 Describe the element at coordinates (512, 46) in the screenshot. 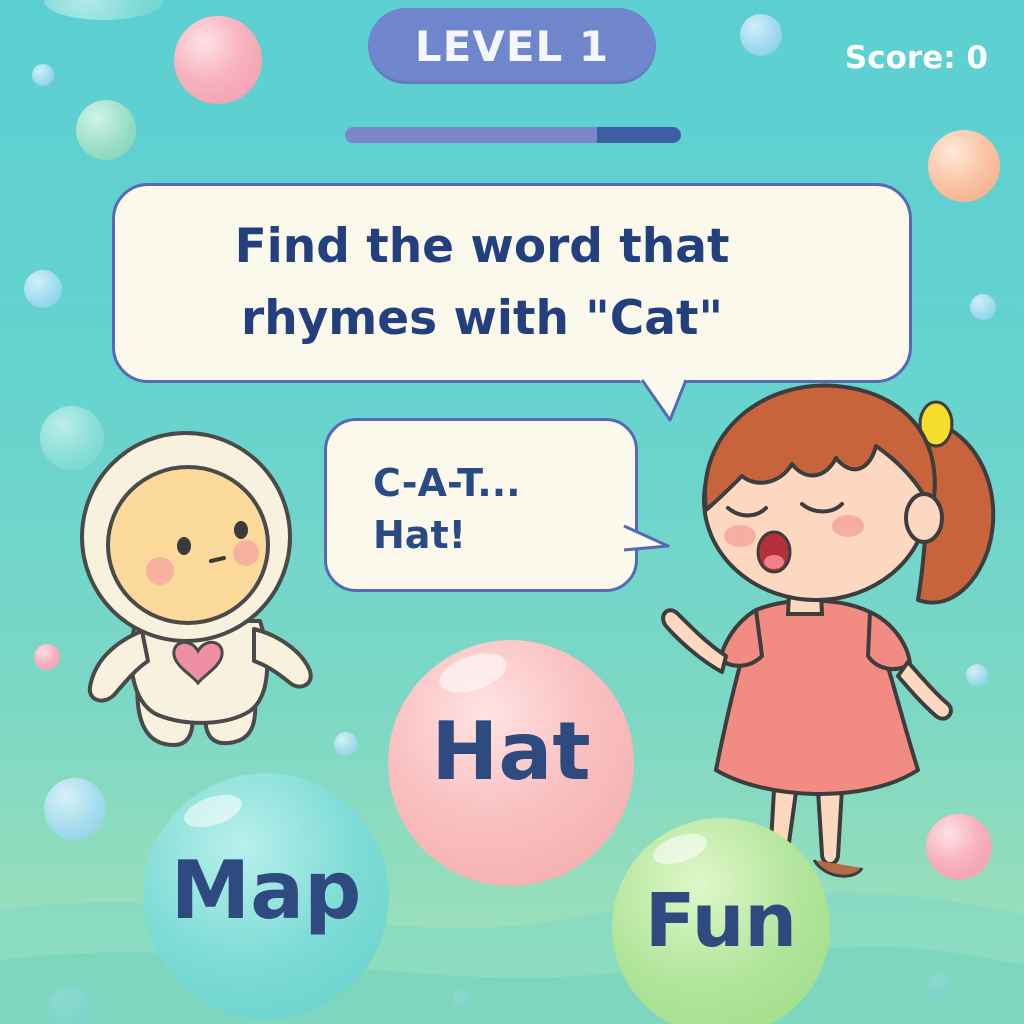

I see `level-badge: LEVEL 1` at that location.